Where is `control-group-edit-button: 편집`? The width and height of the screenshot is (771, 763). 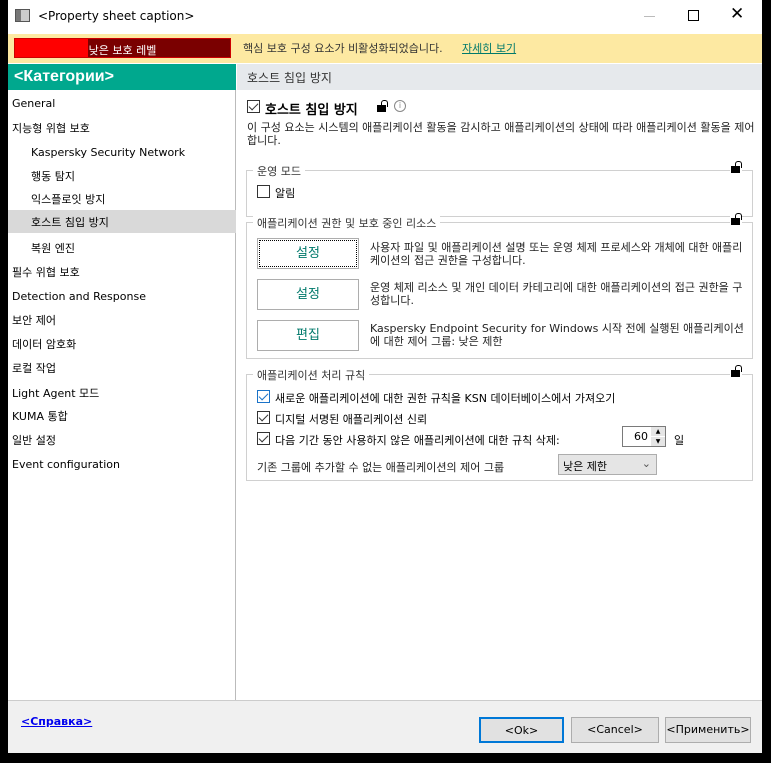
control-group-edit-button: 편집 is located at coordinates (308, 335).